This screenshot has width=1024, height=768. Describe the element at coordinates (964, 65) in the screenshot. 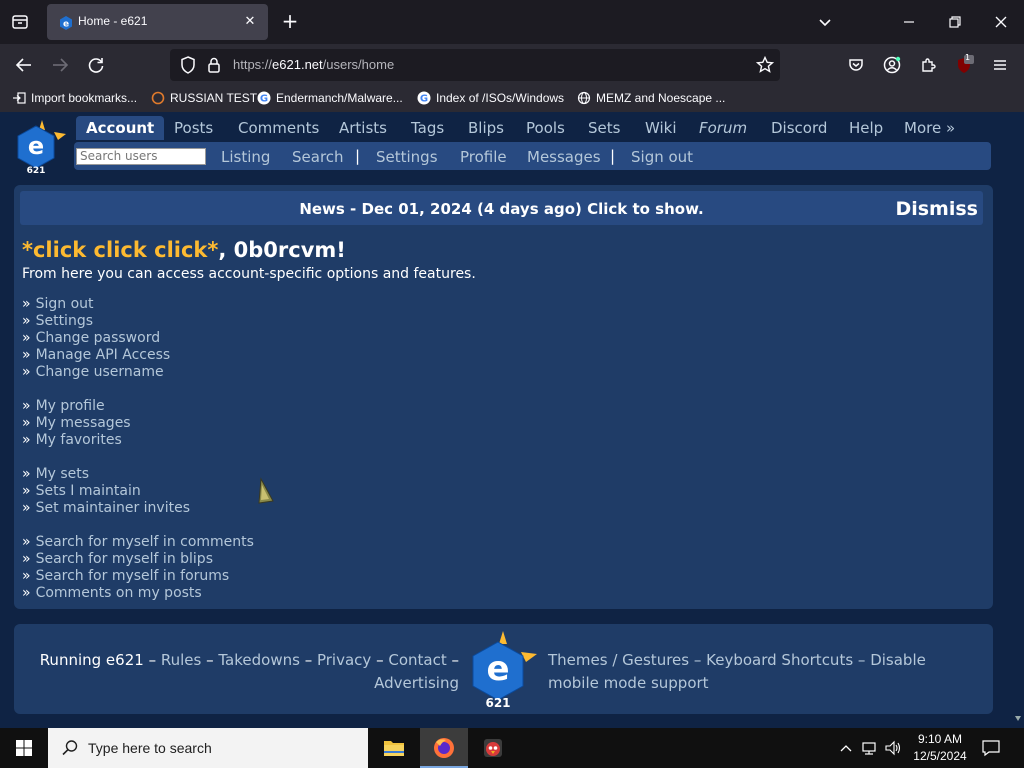

I see `ublock-origin-icon: 1` at that location.